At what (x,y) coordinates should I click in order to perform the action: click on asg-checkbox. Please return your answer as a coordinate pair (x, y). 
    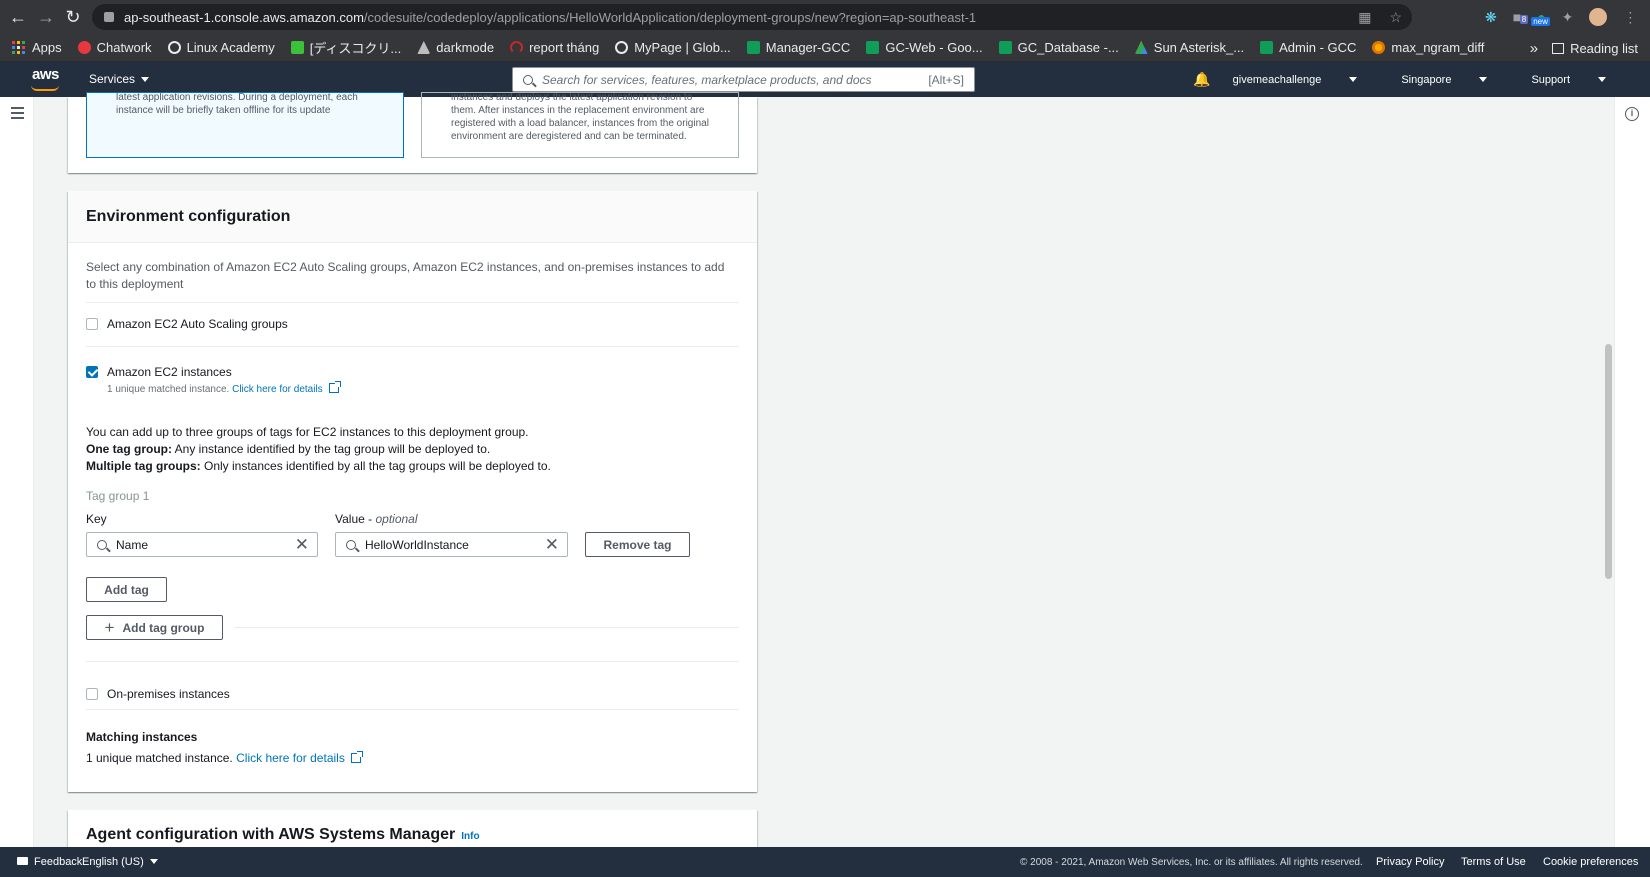
    Looking at the image, I should click on (92, 324).